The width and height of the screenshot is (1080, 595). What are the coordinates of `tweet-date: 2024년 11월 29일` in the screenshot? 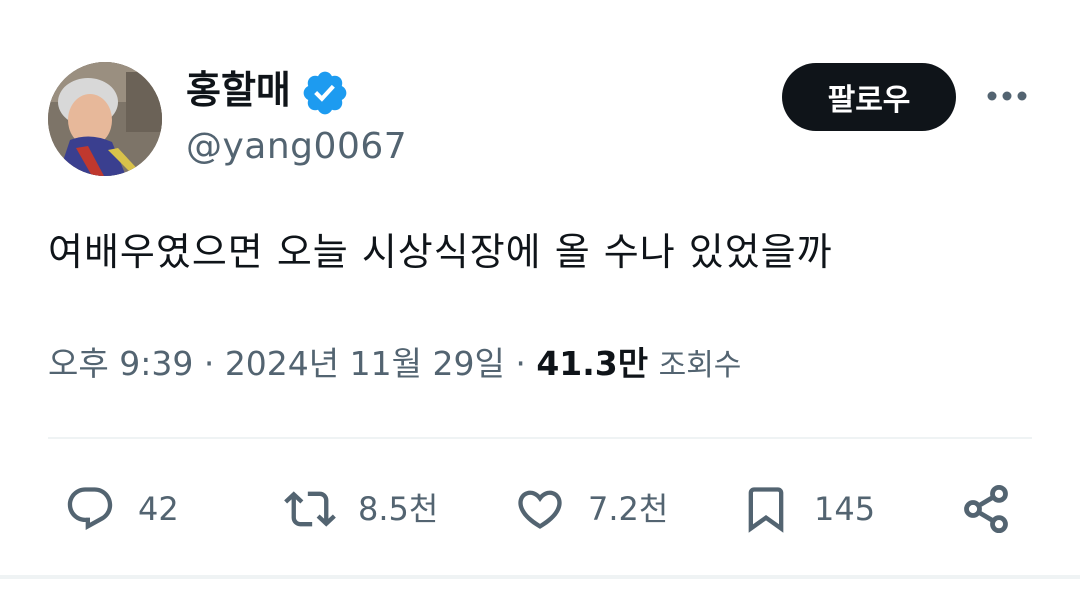 It's located at (365, 363).